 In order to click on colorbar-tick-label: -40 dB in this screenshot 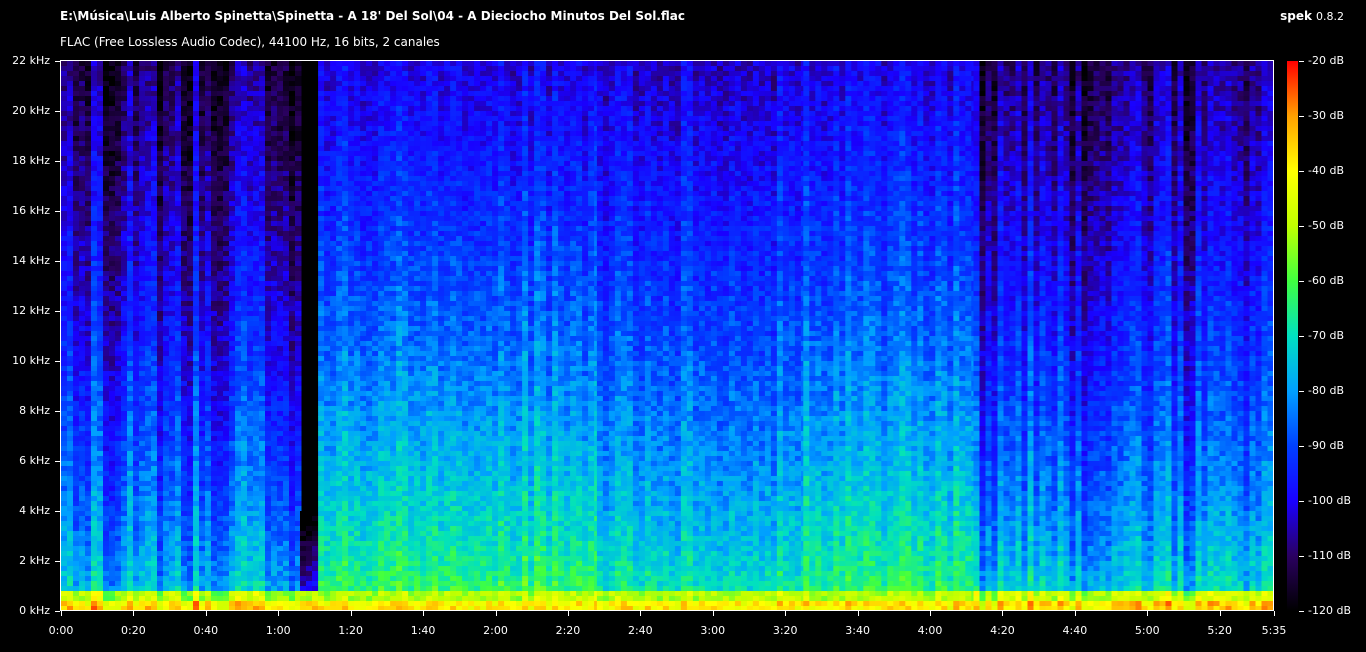, I will do `click(1326, 170)`.